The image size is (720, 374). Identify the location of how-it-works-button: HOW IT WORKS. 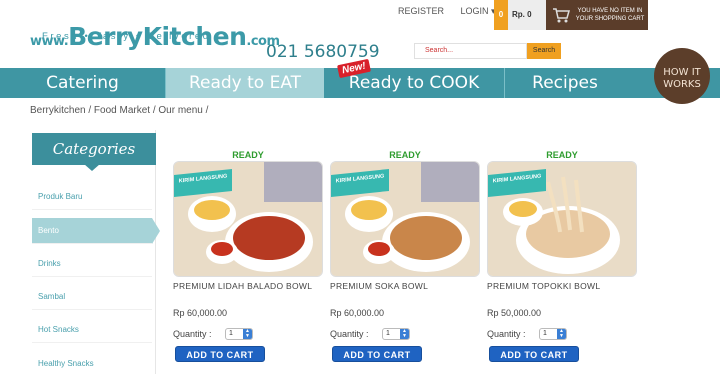
(682, 76).